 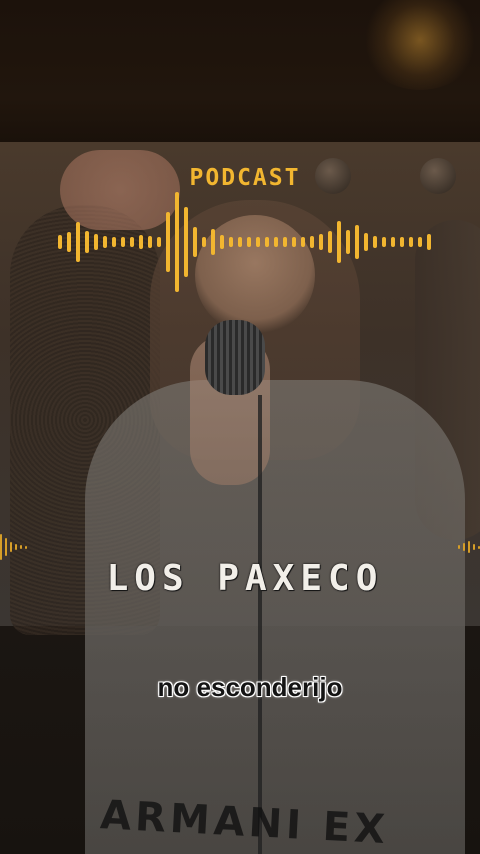 I want to click on side-waveform-icon-left, so click(x=20, y=547).